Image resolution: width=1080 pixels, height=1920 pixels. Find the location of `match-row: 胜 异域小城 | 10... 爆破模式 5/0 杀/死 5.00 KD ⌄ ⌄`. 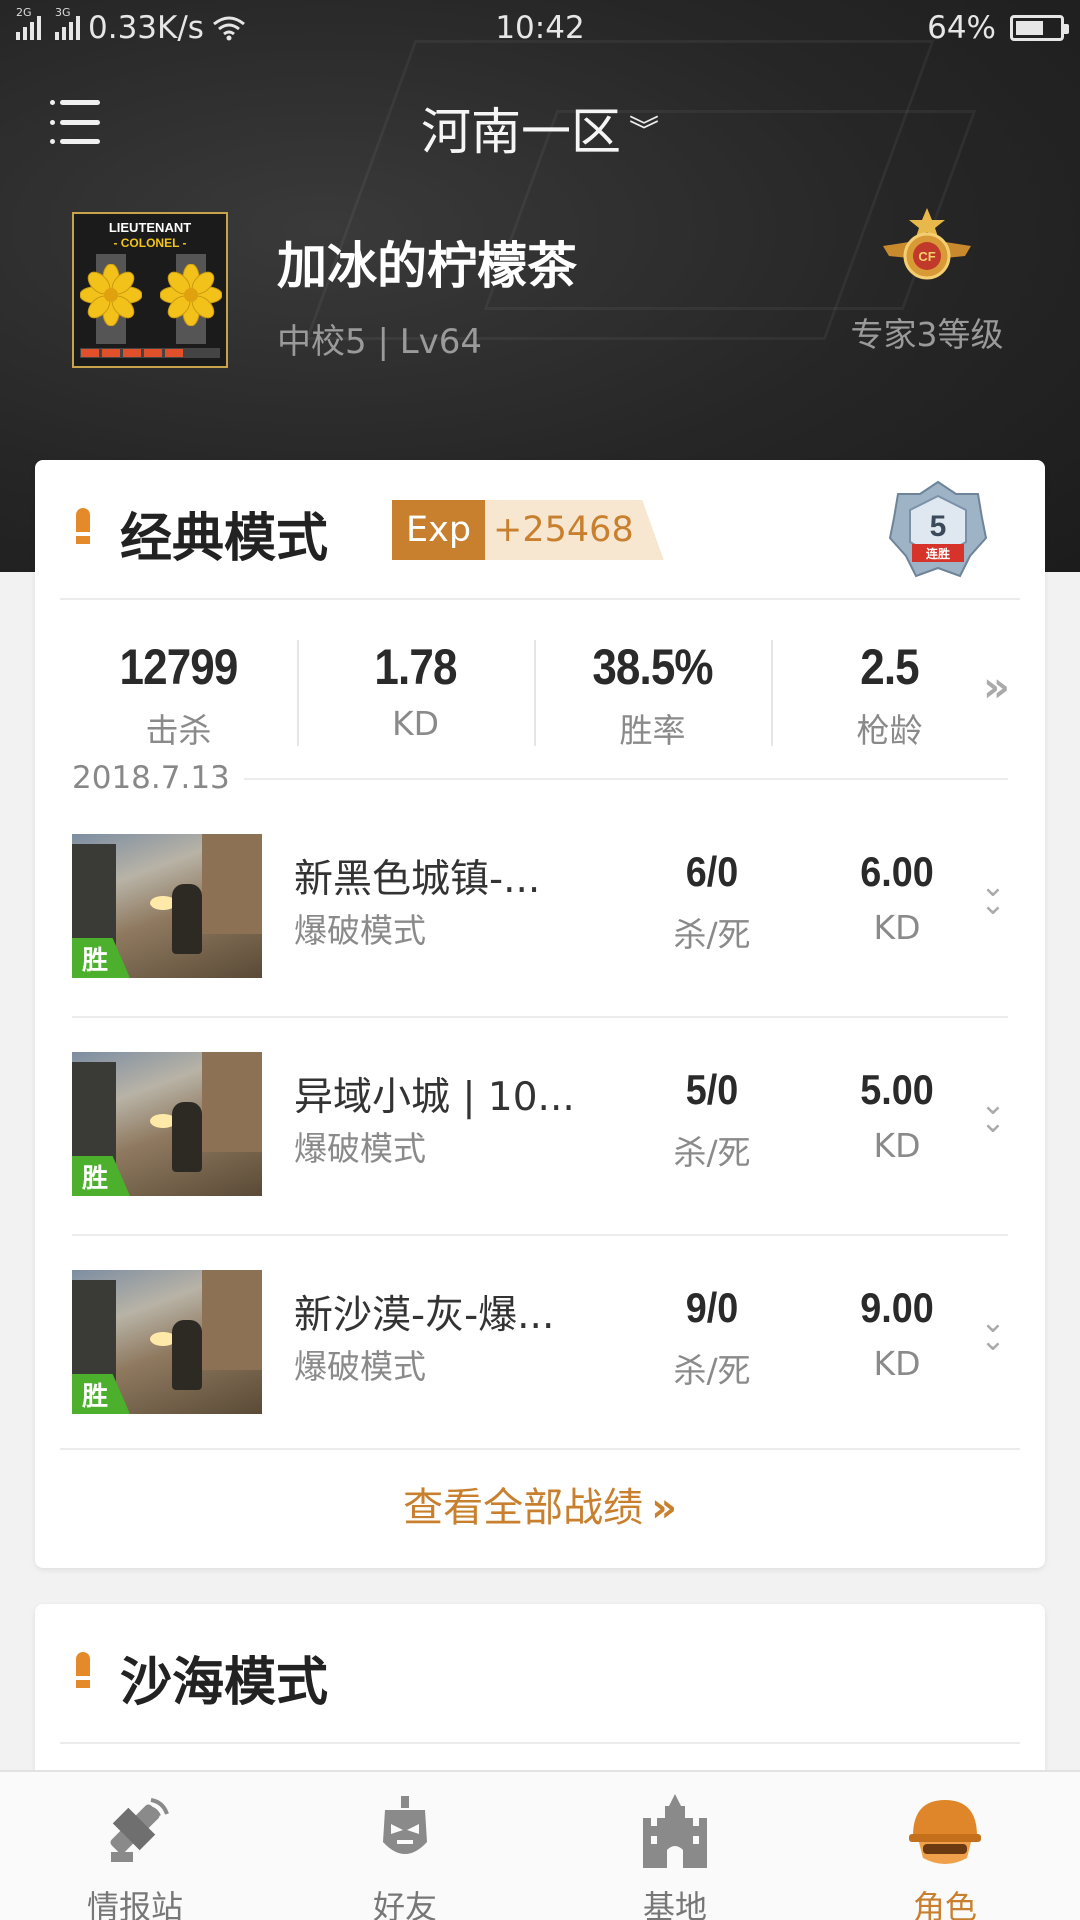

match-row: 胜 异域小城 | 10... 爆破模式 5/0 杀/死 5.00 KD ⌄ ⌄ is located at coordinates (540, 1127).